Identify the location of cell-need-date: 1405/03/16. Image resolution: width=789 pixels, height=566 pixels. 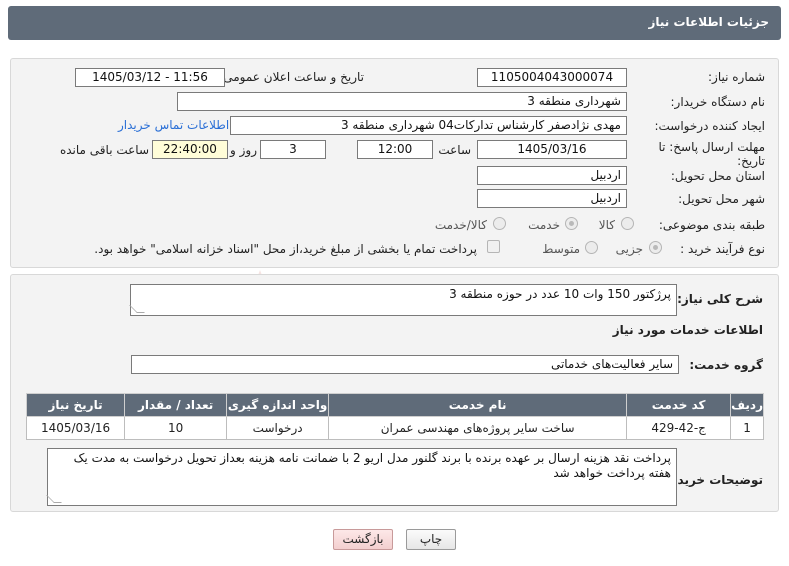
(75, 428).